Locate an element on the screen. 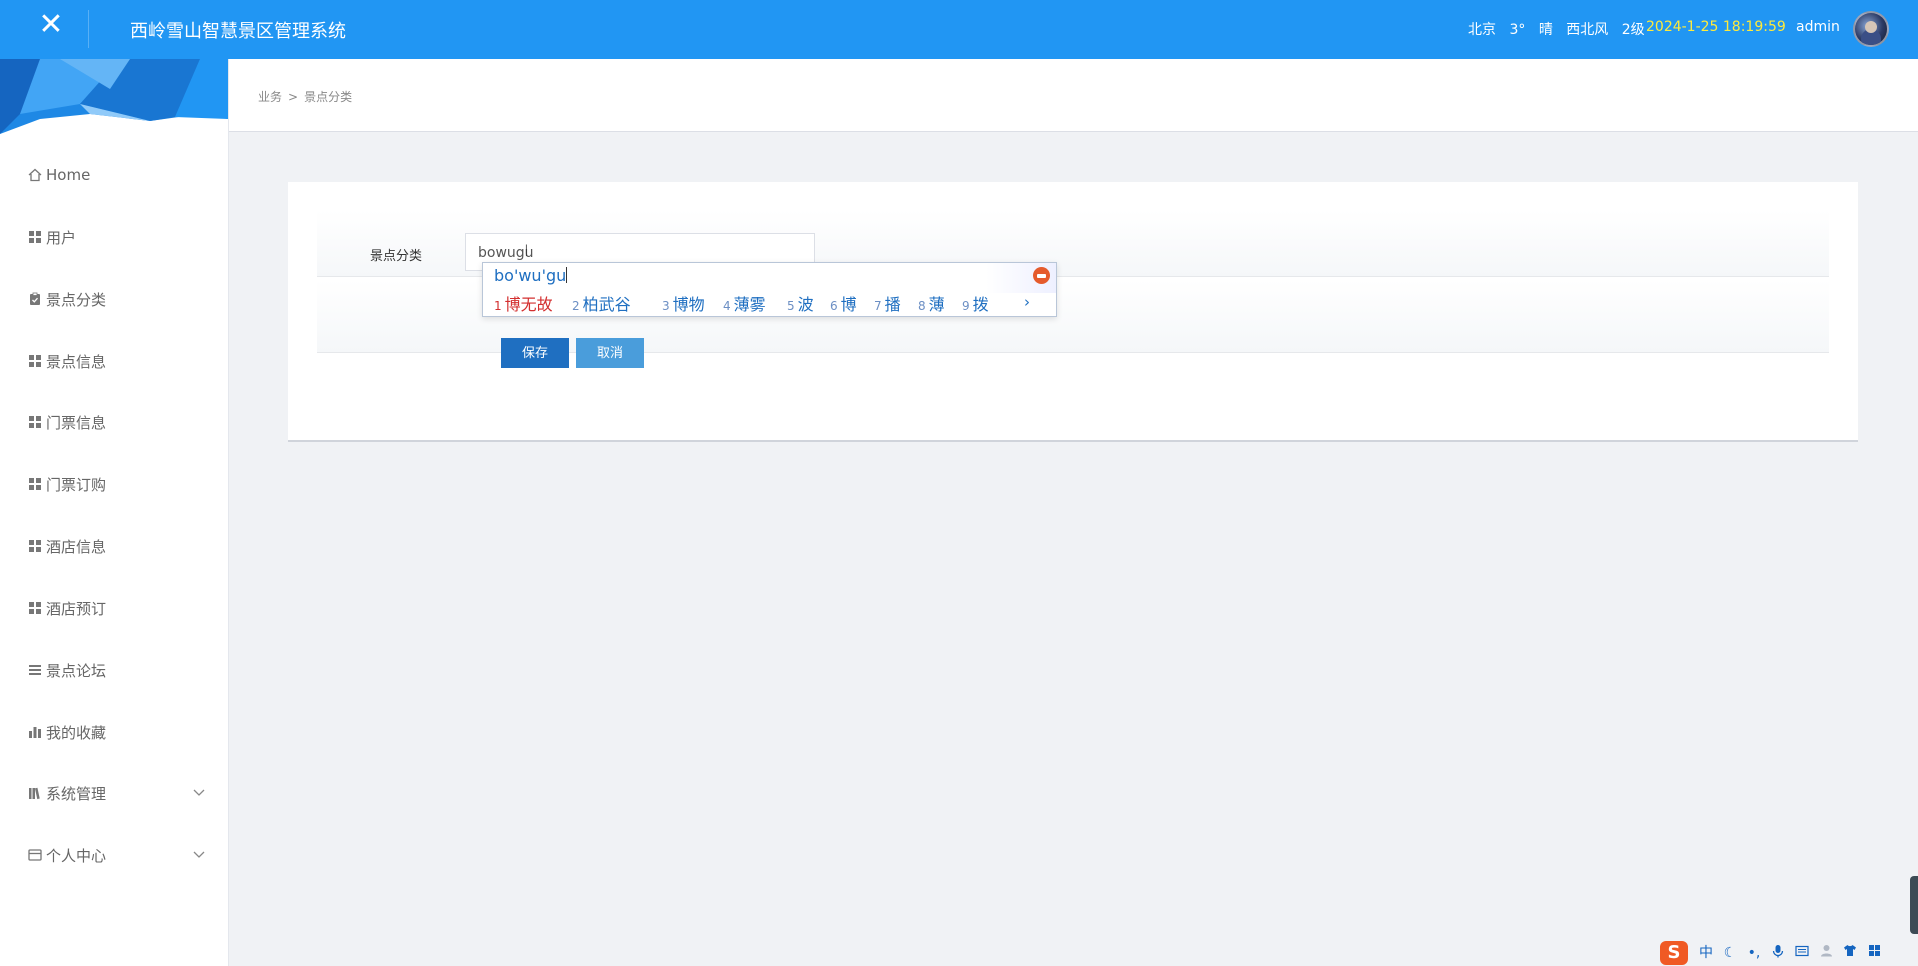 The image size is (1918, 966). ime-mode-chinese: 中 is located at coordinates (1706, 953).